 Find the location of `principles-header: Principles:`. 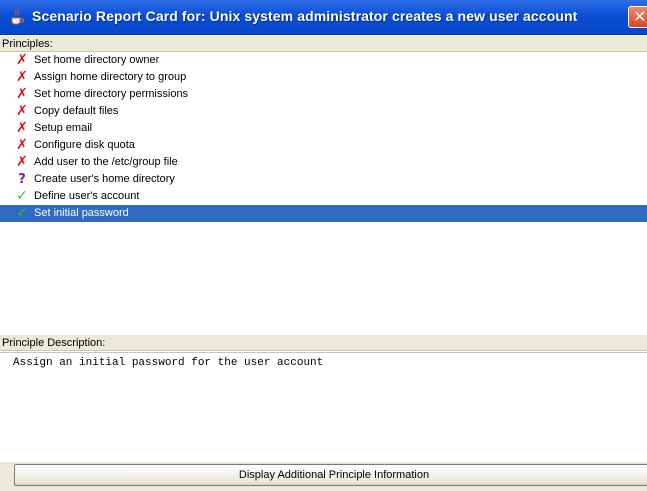

principles-header: Principles: is located at coordinates (323, 44).